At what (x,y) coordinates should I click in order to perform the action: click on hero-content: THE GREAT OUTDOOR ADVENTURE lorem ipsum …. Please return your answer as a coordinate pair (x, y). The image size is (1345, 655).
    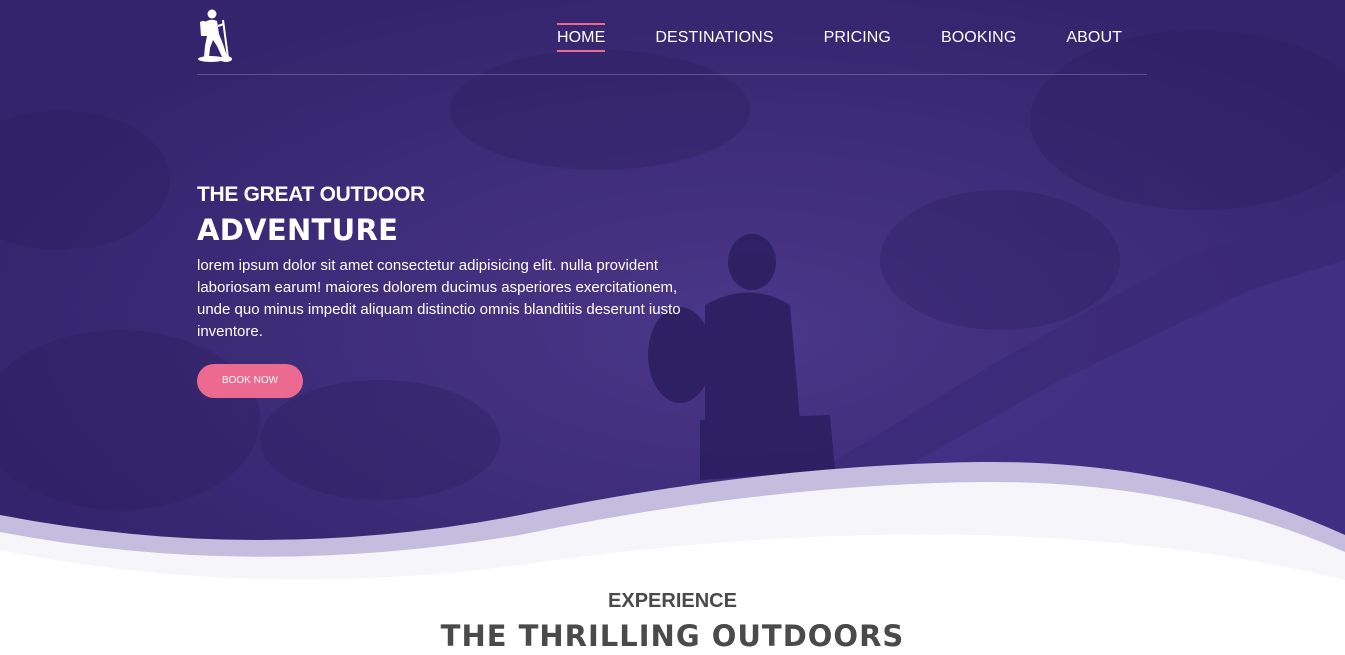
    Looking at the image, I should click on (457, 290).